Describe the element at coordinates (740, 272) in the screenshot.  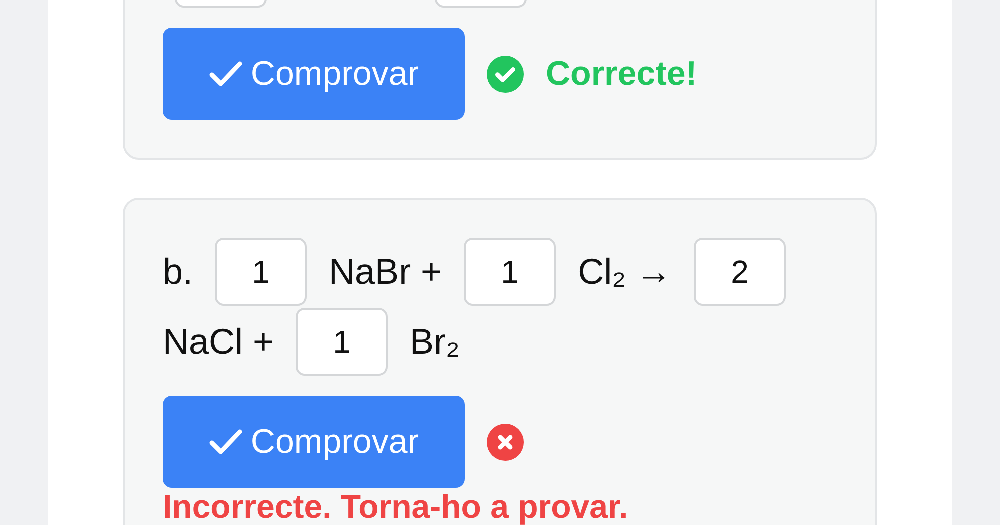
I see `coefficient-field: 2` at that location.